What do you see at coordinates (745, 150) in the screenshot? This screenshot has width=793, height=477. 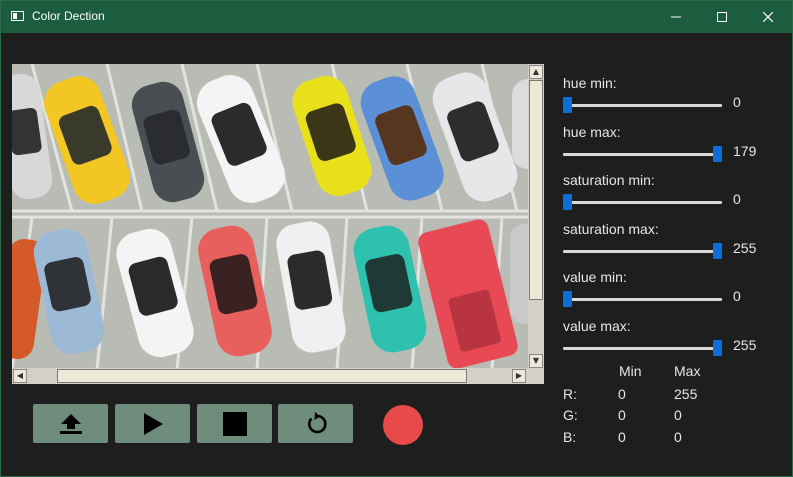 I see `slider-value: 179` at bounding box center [745, 150].